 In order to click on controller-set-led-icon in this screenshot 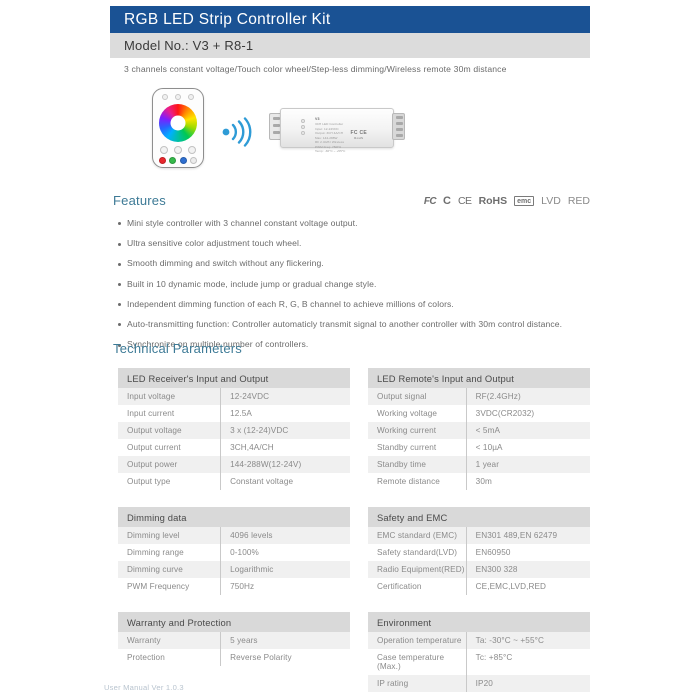, I will do `click(303, 127)`.